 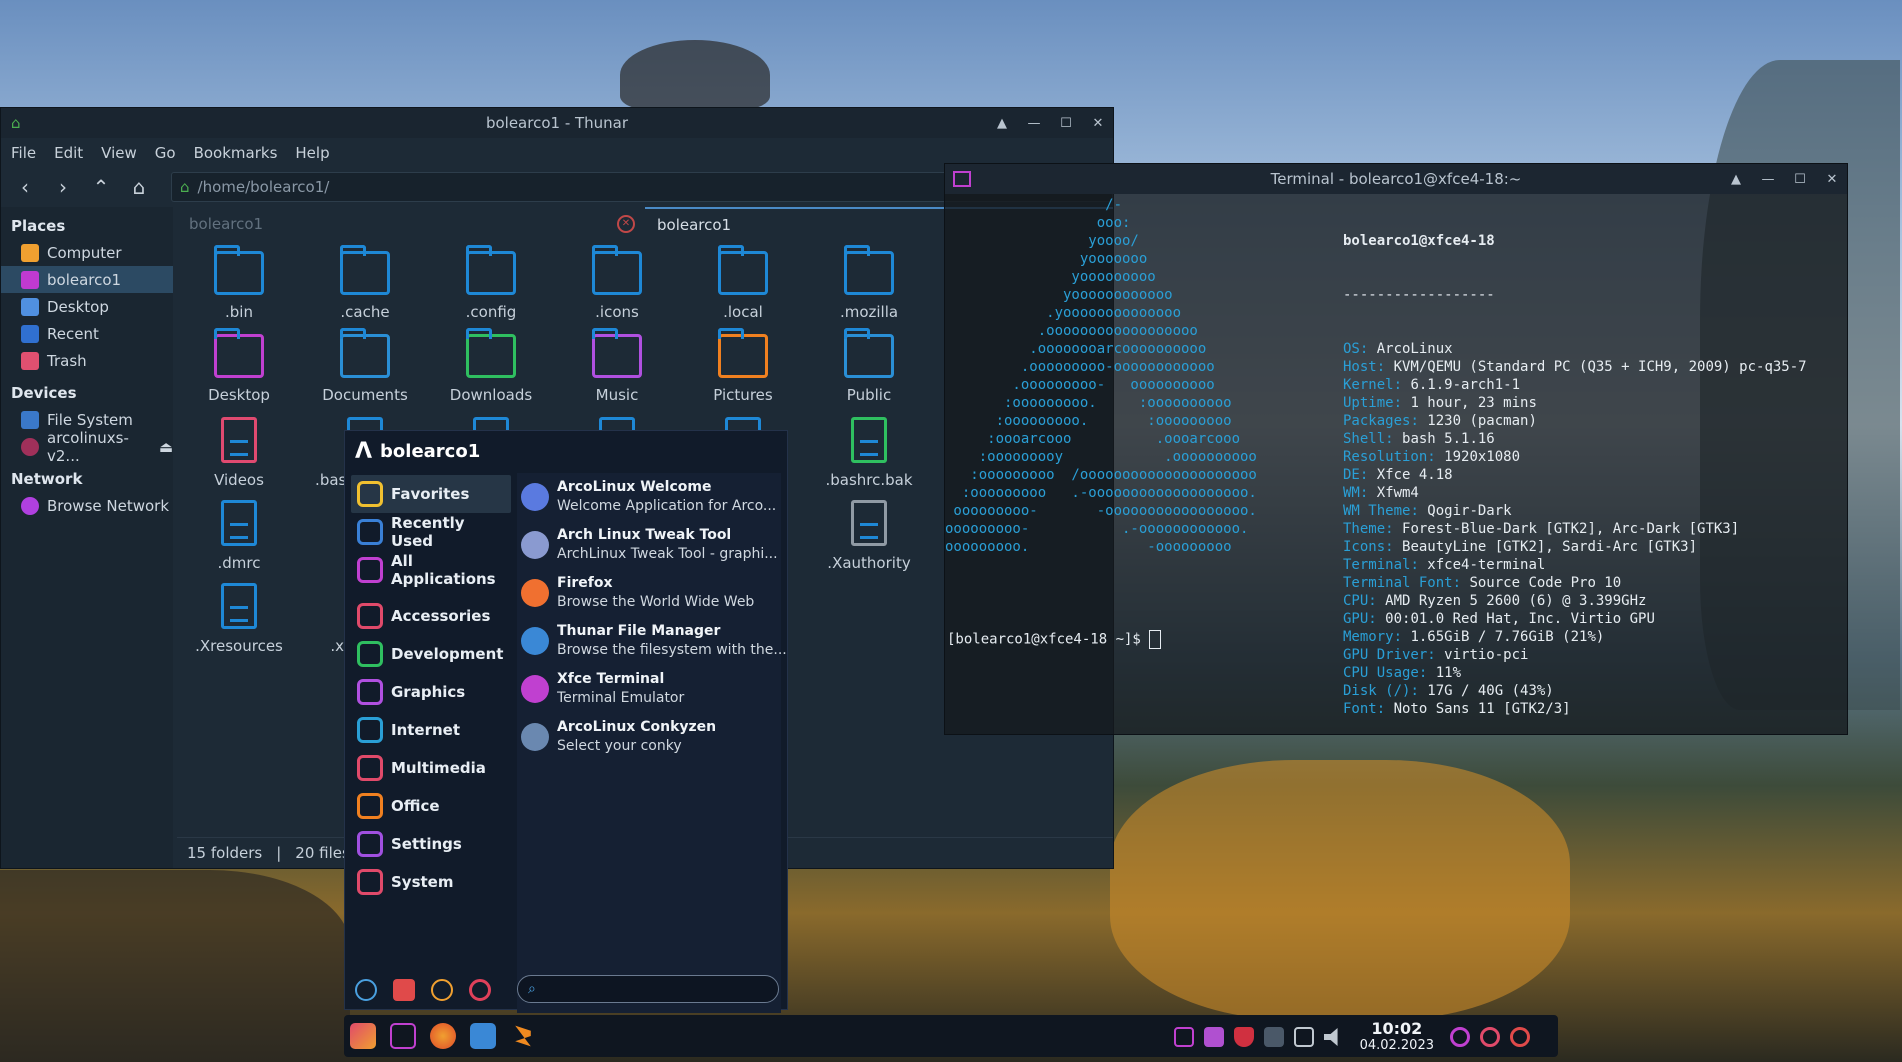 I want to click on category-accessories: Accessories, so click(x=431, y=616).